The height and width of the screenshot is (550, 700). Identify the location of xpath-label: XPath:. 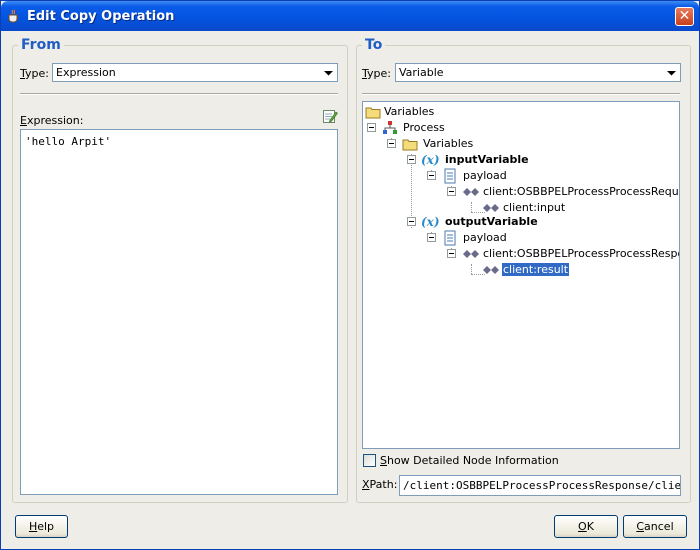
(380, 484).